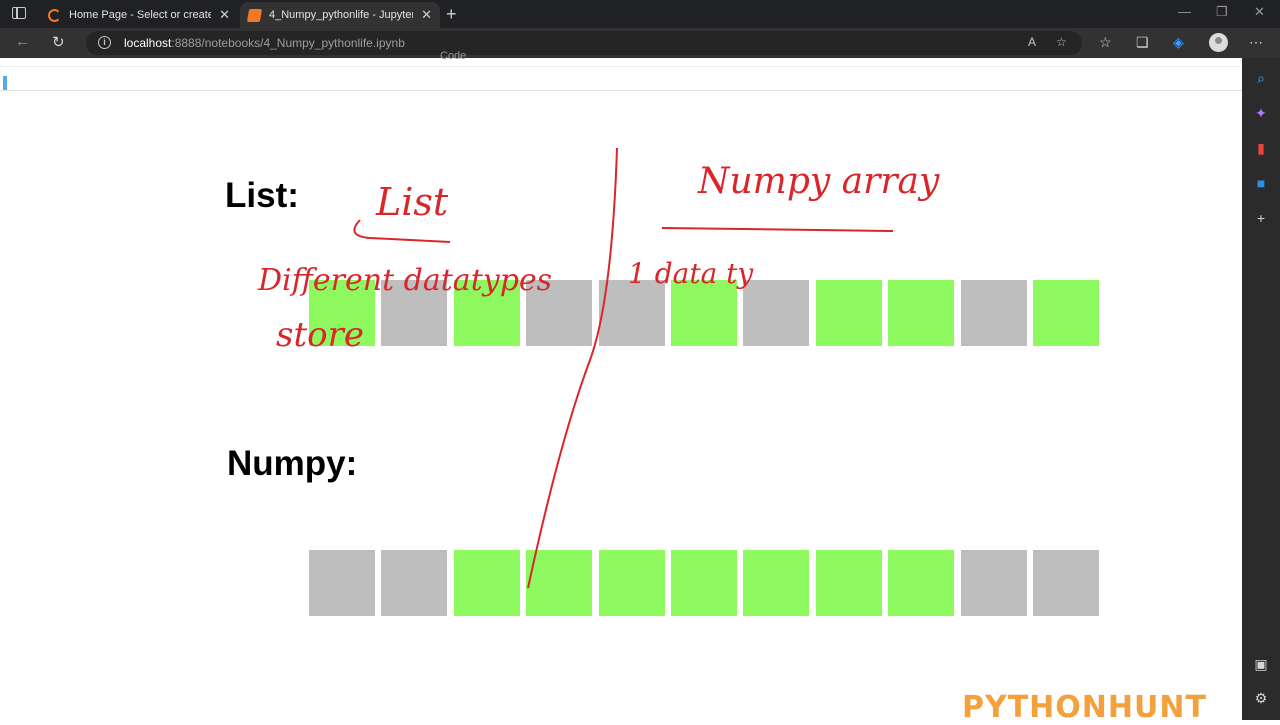 This screenshot has width=1280, height=725. Describe the element at coordinates (1256, 42) in the screenshot. I see `more-options-icon: ⋯` at that location.